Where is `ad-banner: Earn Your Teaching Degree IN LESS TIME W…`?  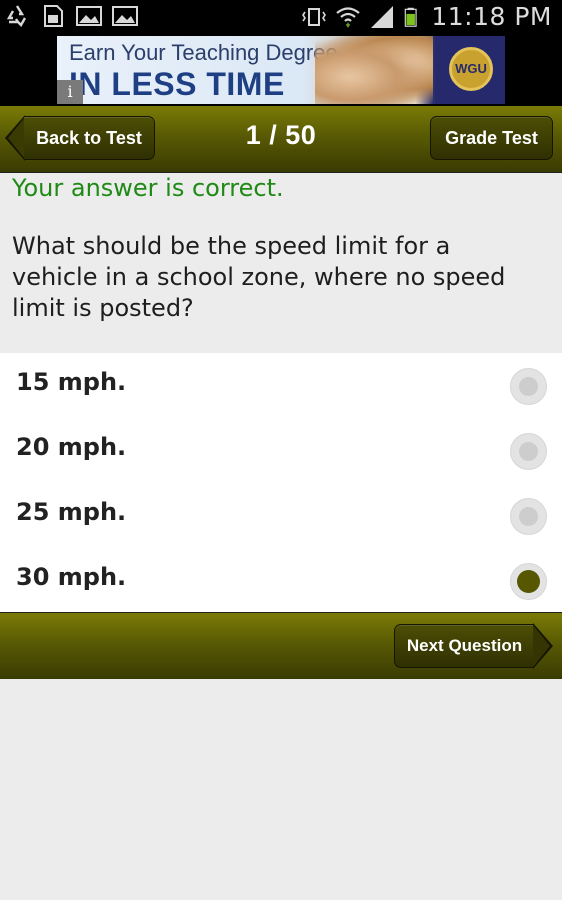
ad-banner: Earn Your Teaching Degree IN LESS TIME W… is located at coordinates (281, 70).